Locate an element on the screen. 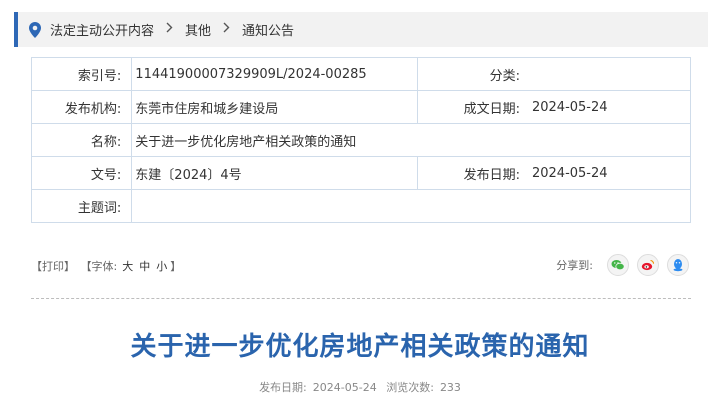 This screenshot has height=413, width=720. publish-date-meta-value: 2024-05-24 is located at coordinates (344, 387).